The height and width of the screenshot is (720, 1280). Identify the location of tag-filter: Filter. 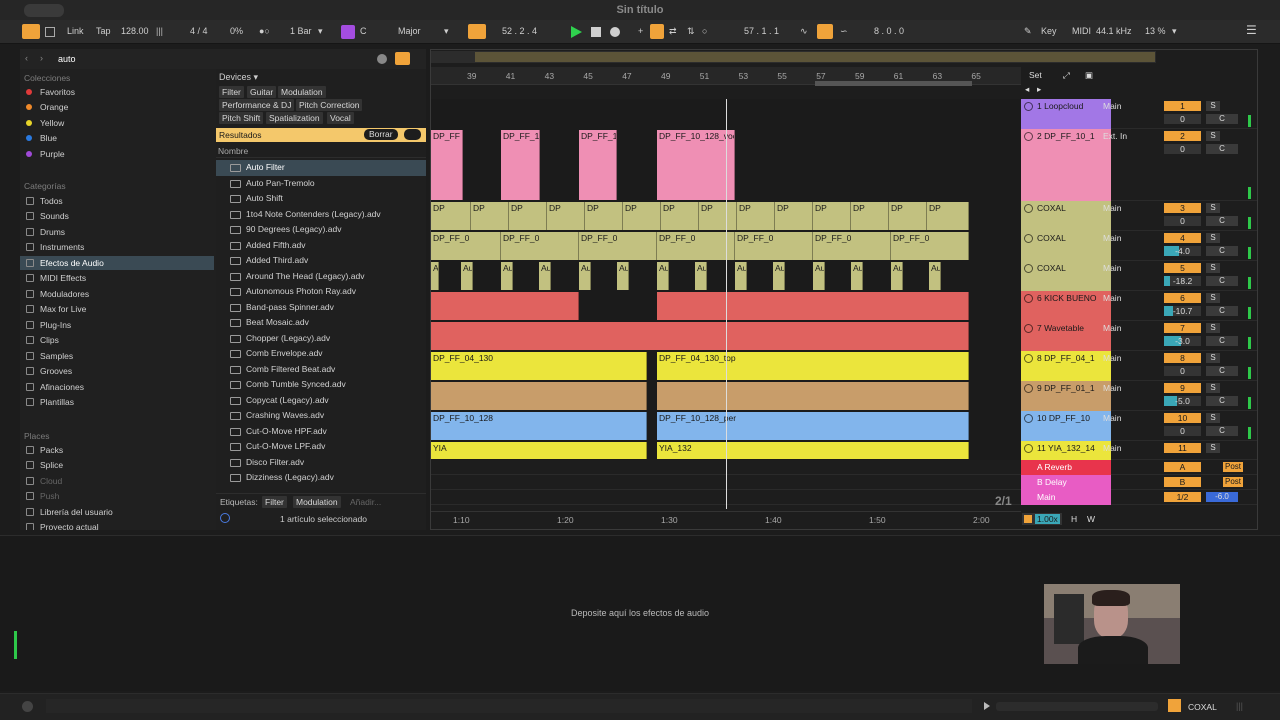
(231, 92).